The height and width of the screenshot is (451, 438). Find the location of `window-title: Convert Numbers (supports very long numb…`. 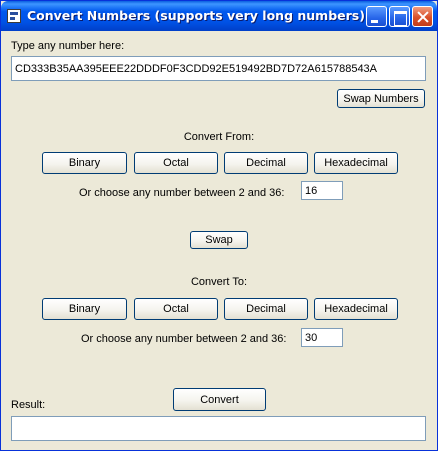

window-title: Convert Numbers (supports very long numb… is located at coordinates (196, 15).